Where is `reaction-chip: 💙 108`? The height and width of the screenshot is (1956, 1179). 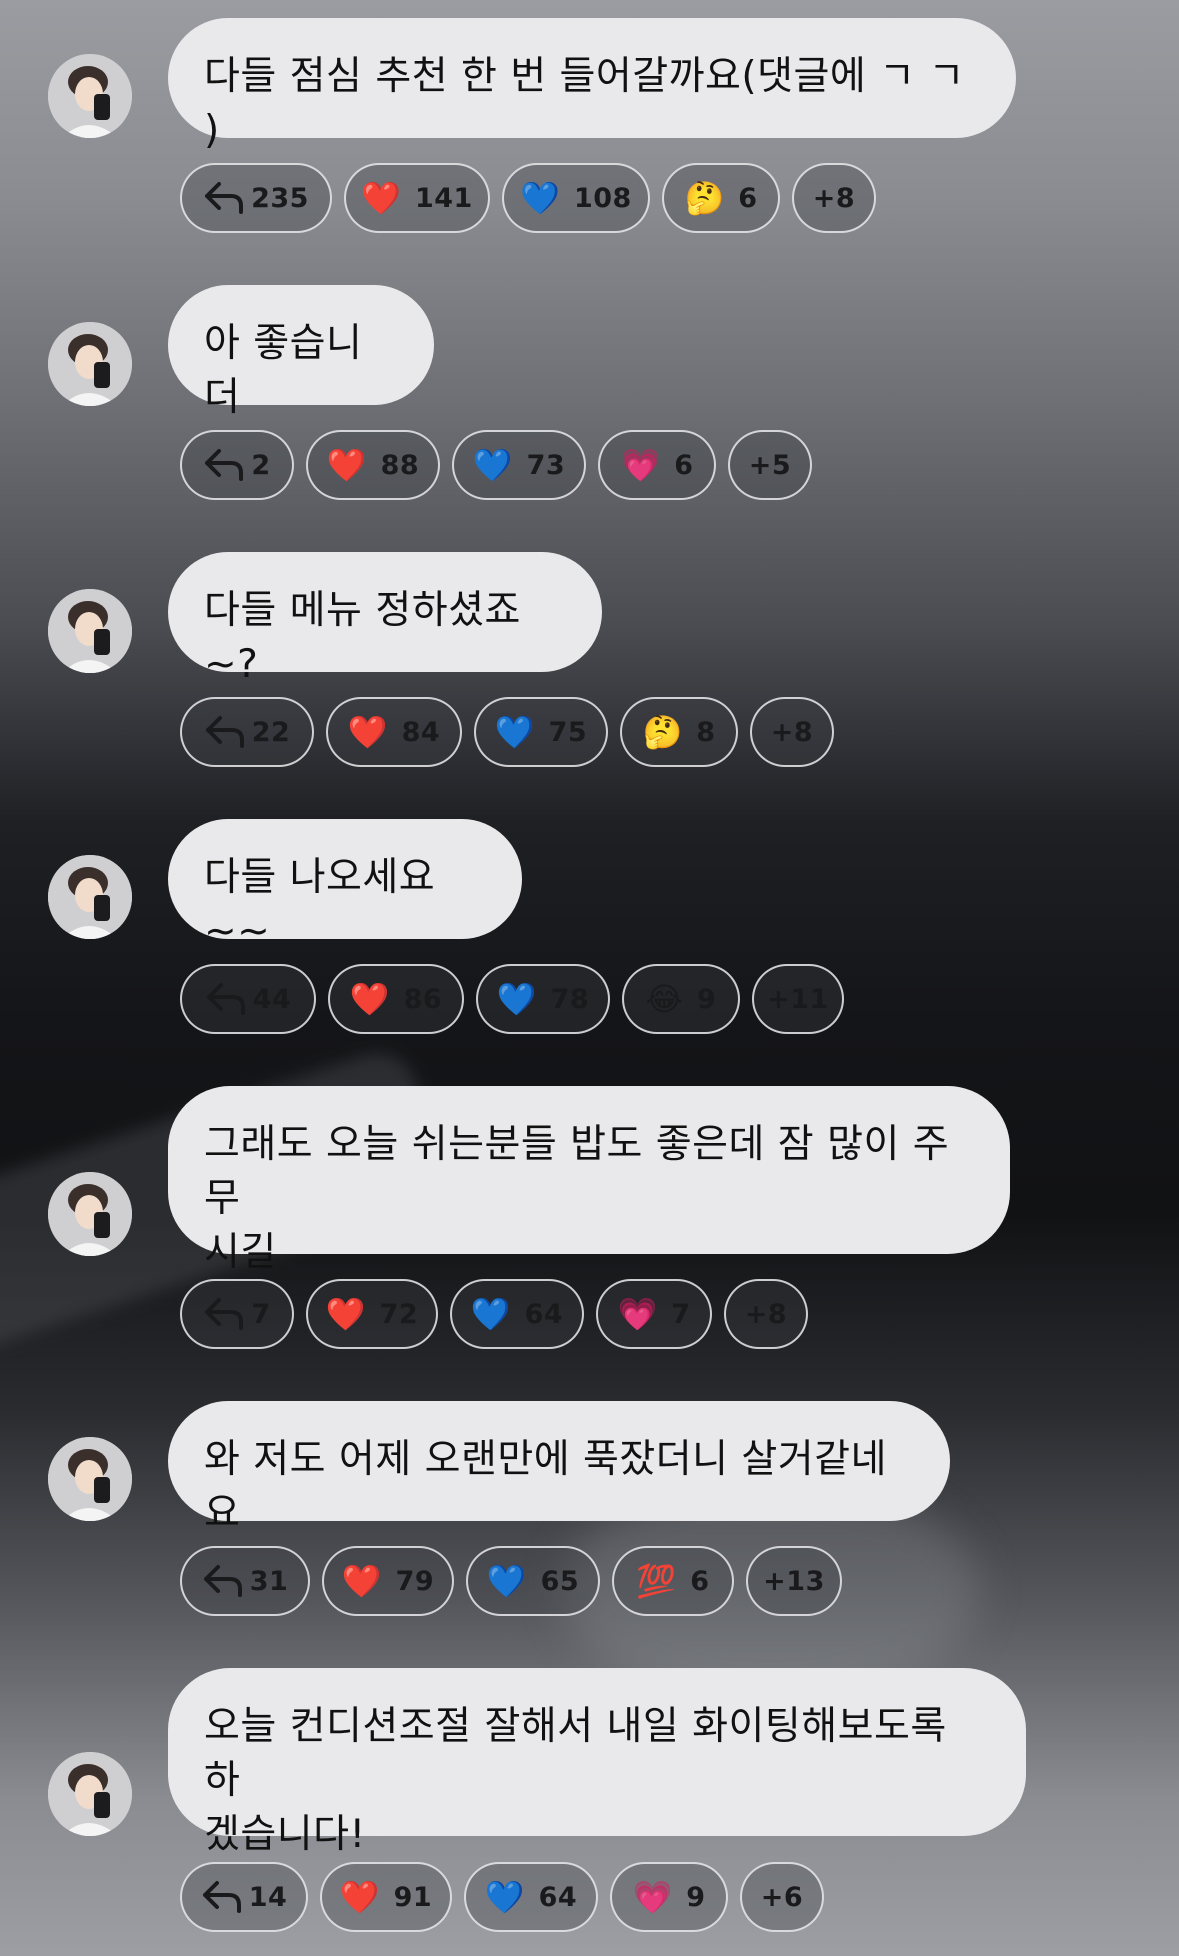 reaction-chip: 💙 108 is located at coordinates (576, 198).